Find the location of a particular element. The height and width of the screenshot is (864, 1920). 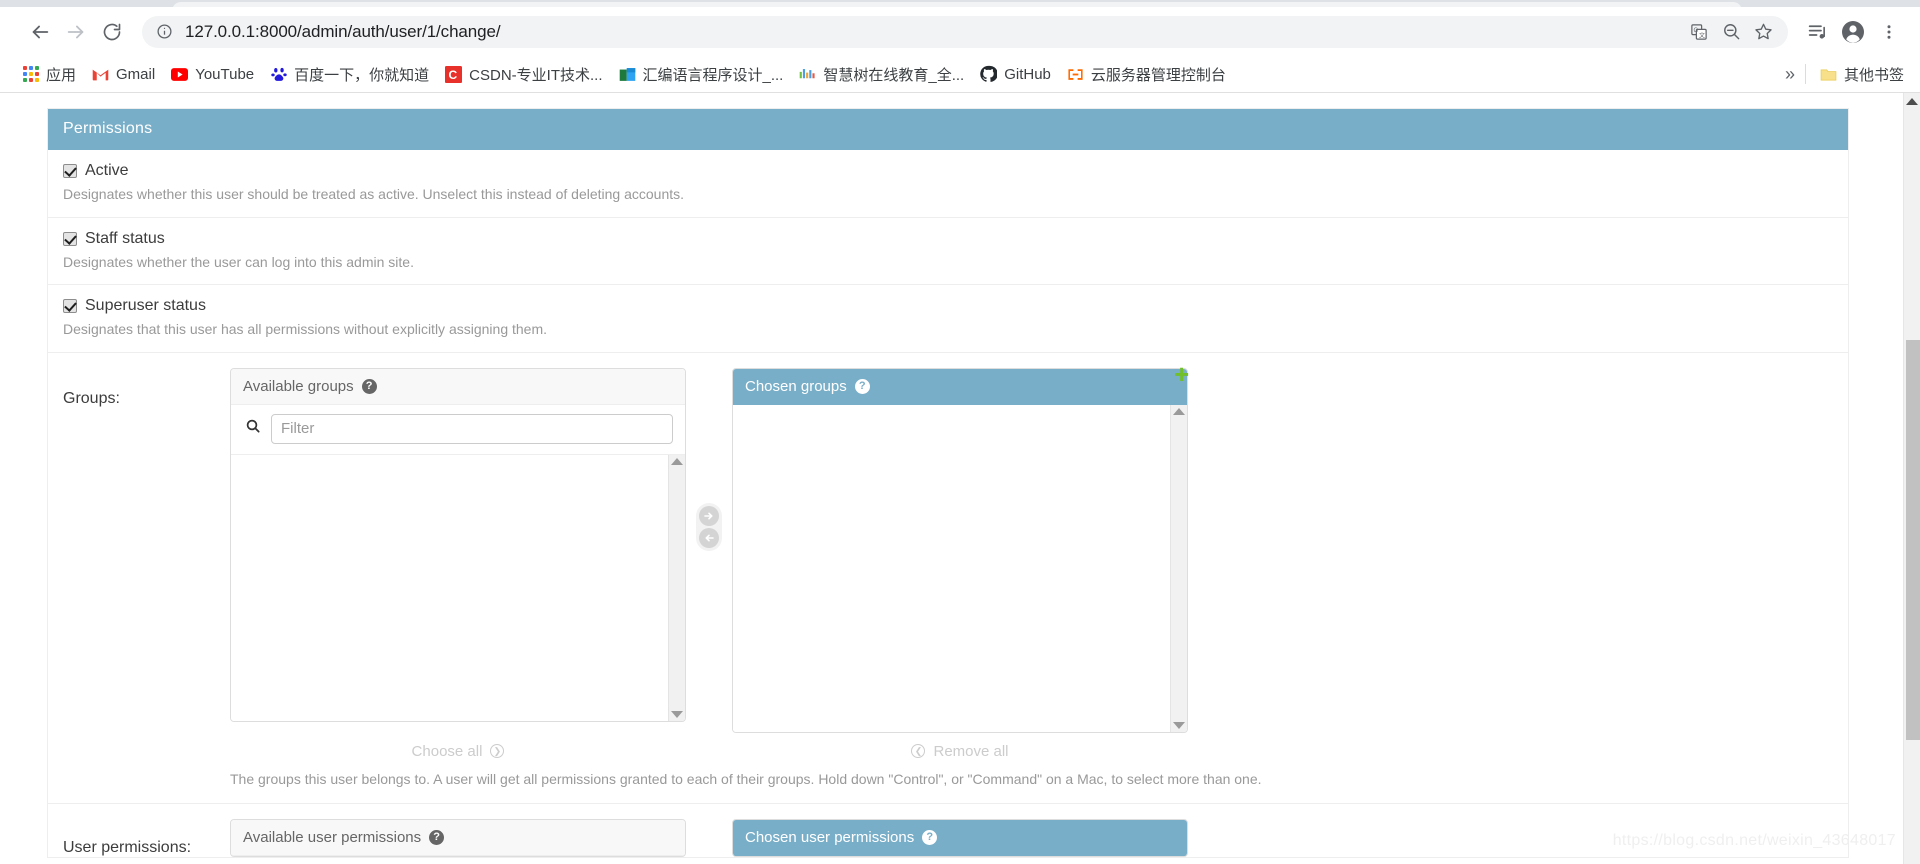

staff-status-checkbox is located at coordinates (70, 238).